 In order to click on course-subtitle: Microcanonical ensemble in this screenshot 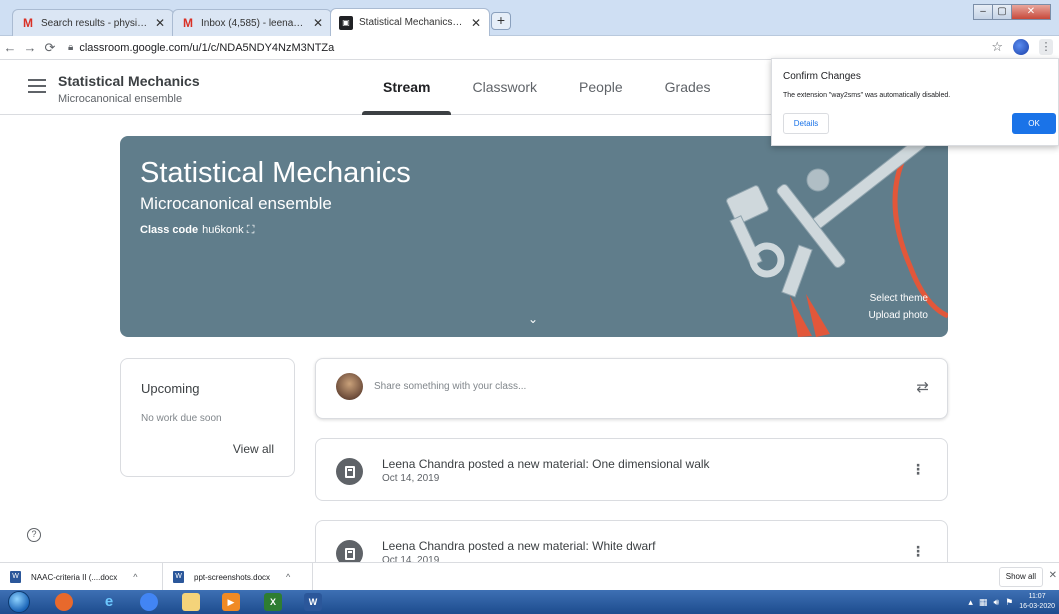, I will do `click(120, 99)`.